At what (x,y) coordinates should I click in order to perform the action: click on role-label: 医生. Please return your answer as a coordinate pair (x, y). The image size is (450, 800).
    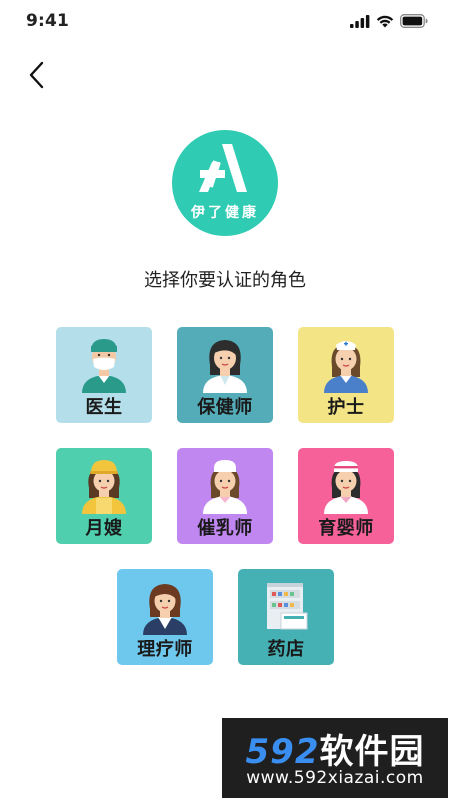
    Looking at the image, I should click on (104, 407).